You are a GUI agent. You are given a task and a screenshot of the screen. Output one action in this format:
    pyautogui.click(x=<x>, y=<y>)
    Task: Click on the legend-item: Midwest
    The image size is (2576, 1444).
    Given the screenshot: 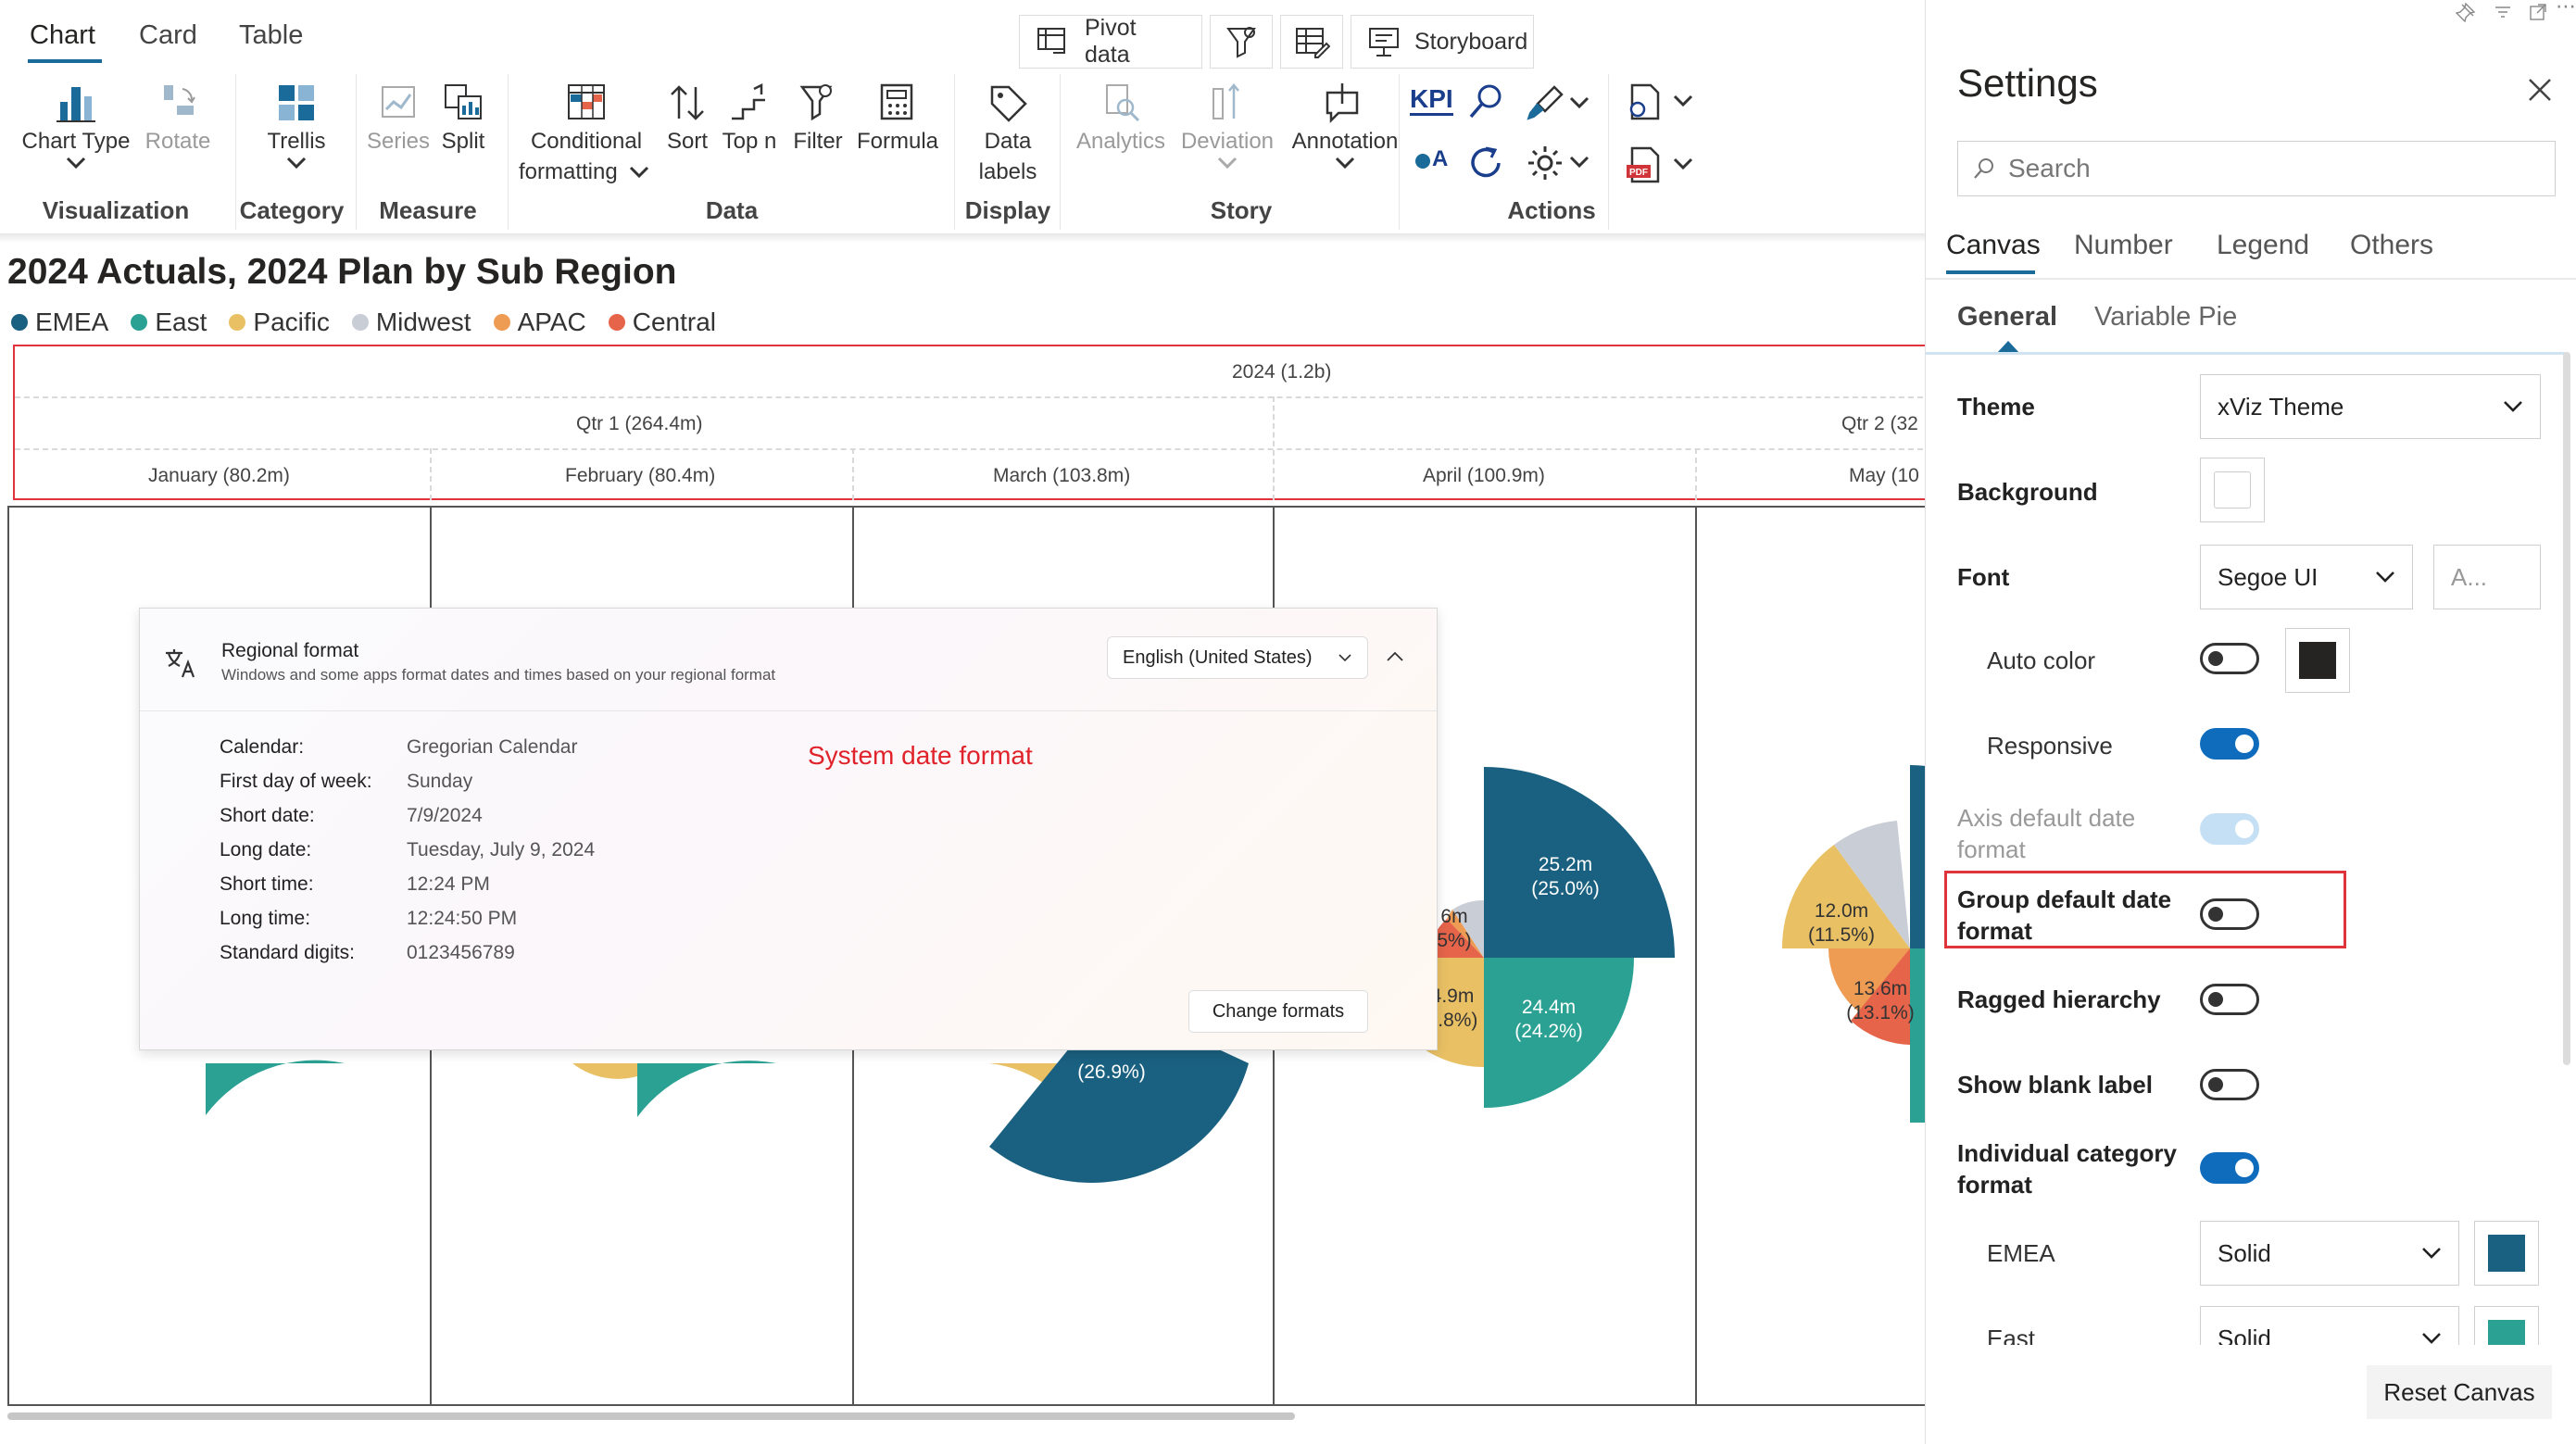 What is the action you would take?
    pyautogui.click(x=411, y=322)
    